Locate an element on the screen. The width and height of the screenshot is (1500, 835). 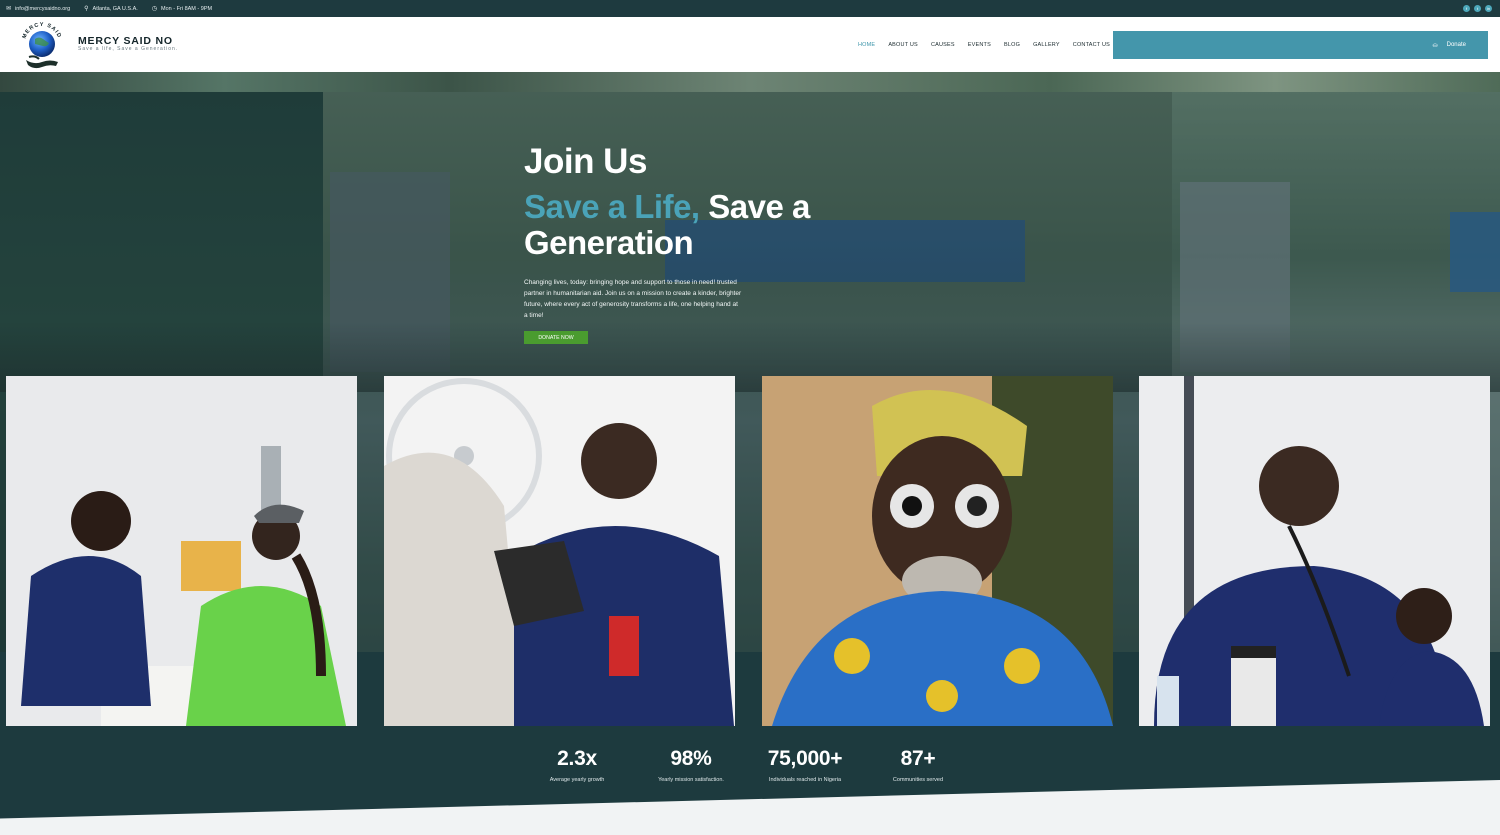
location-text: Atlanta, GA U.S.A. is located at coordinates (115, 8).